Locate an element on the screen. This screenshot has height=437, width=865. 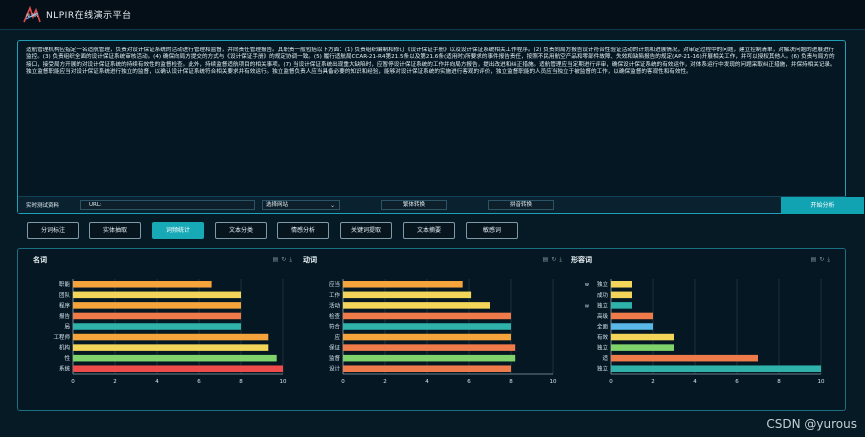
tab-text-classification: 文本分类 is located at coordinates (241, 230).